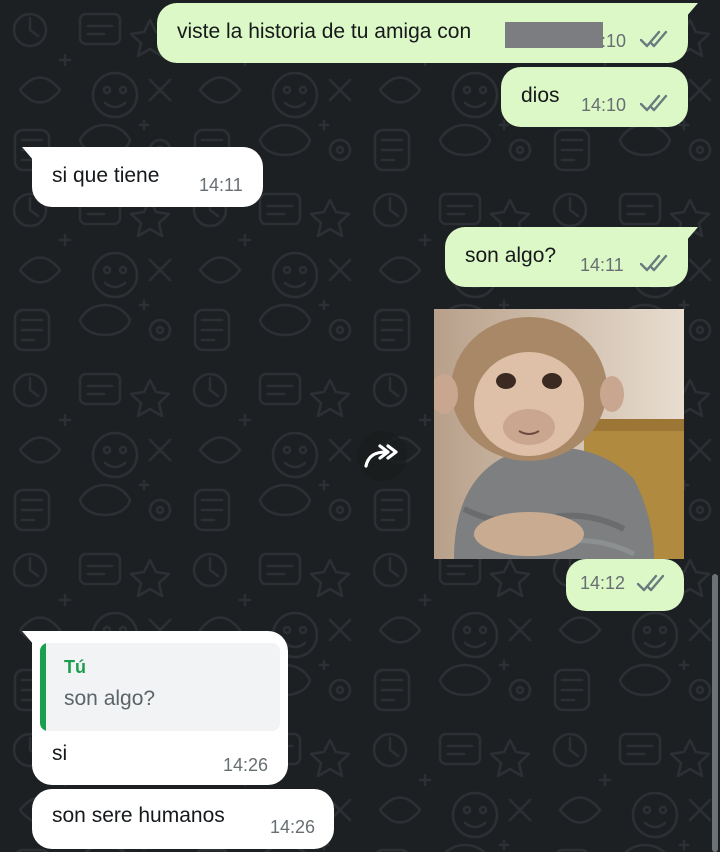 The width and height of the screenshot is (720, 852). I want to click on quoted-message: Tú son algo?, so click(160, 687).